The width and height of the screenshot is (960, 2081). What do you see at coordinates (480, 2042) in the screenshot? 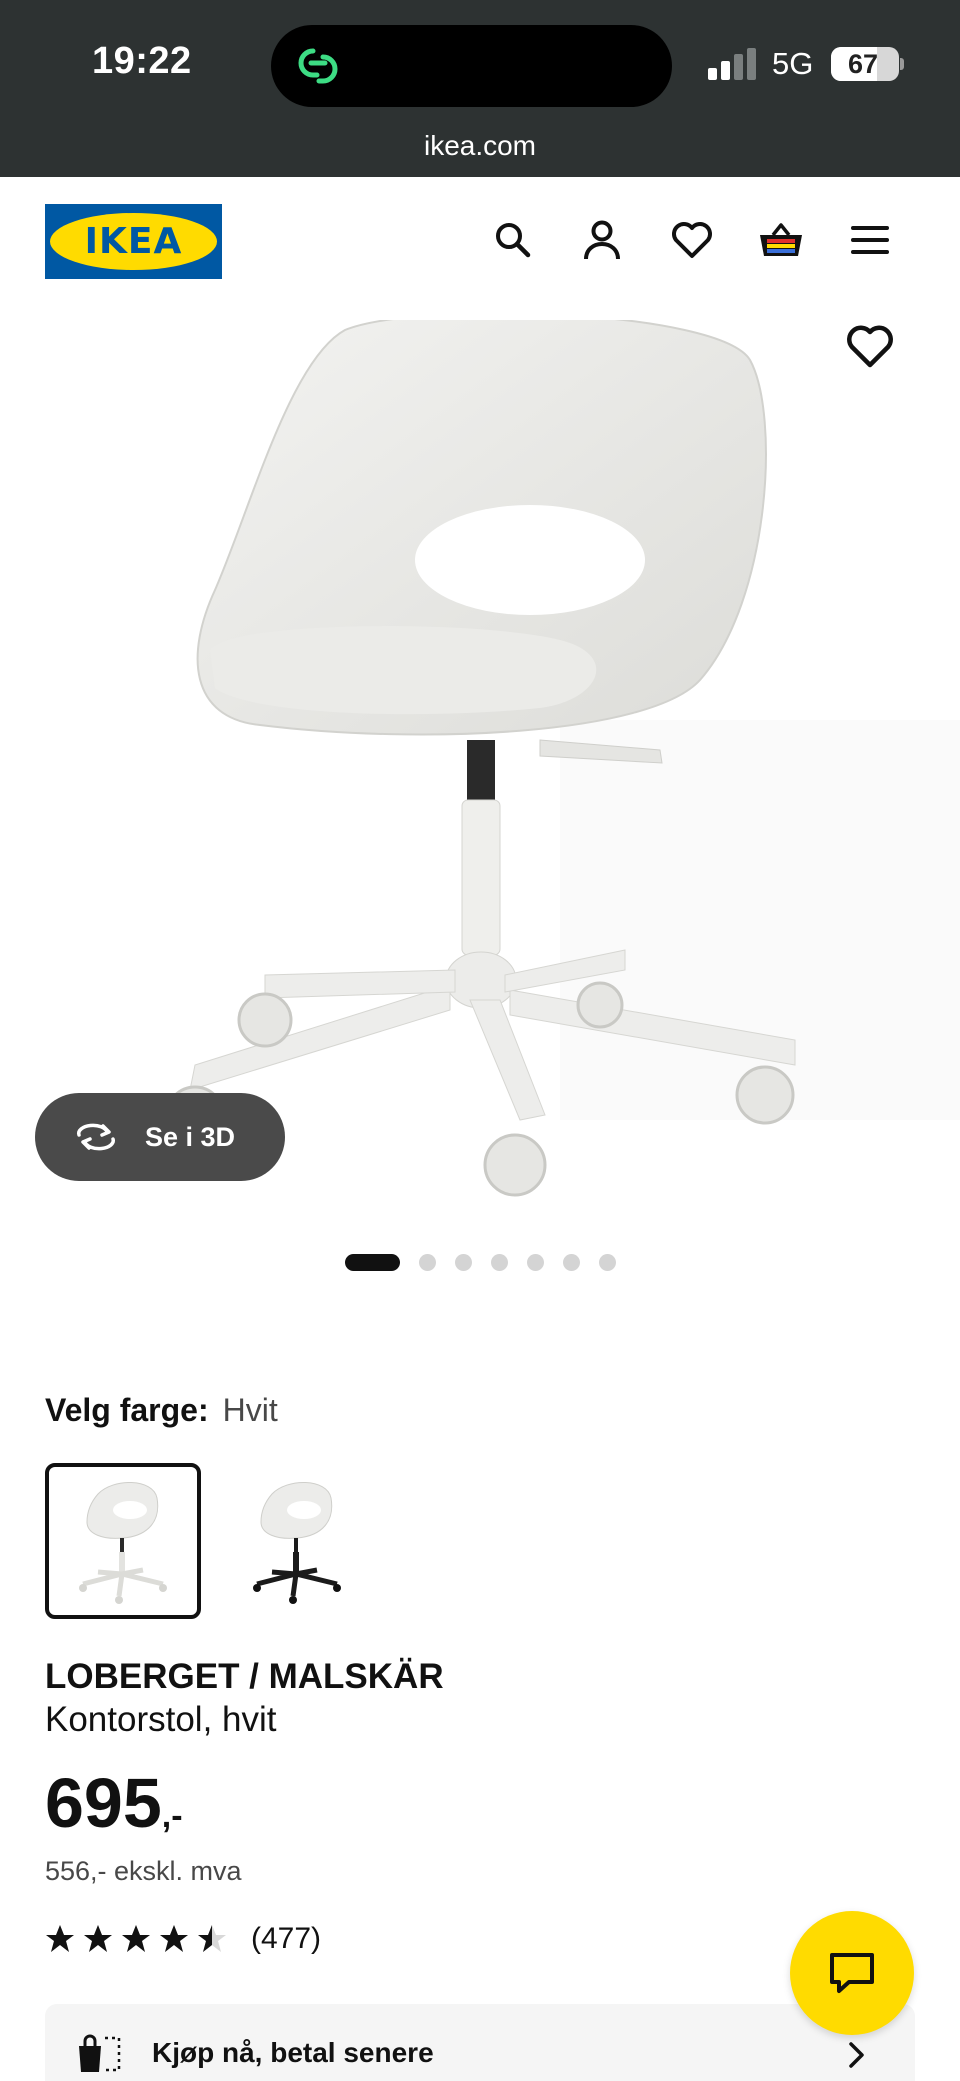
I see `buy-now-pay-later-card: Kjøp nå, betal senere` at bounding box center [480, 2042].